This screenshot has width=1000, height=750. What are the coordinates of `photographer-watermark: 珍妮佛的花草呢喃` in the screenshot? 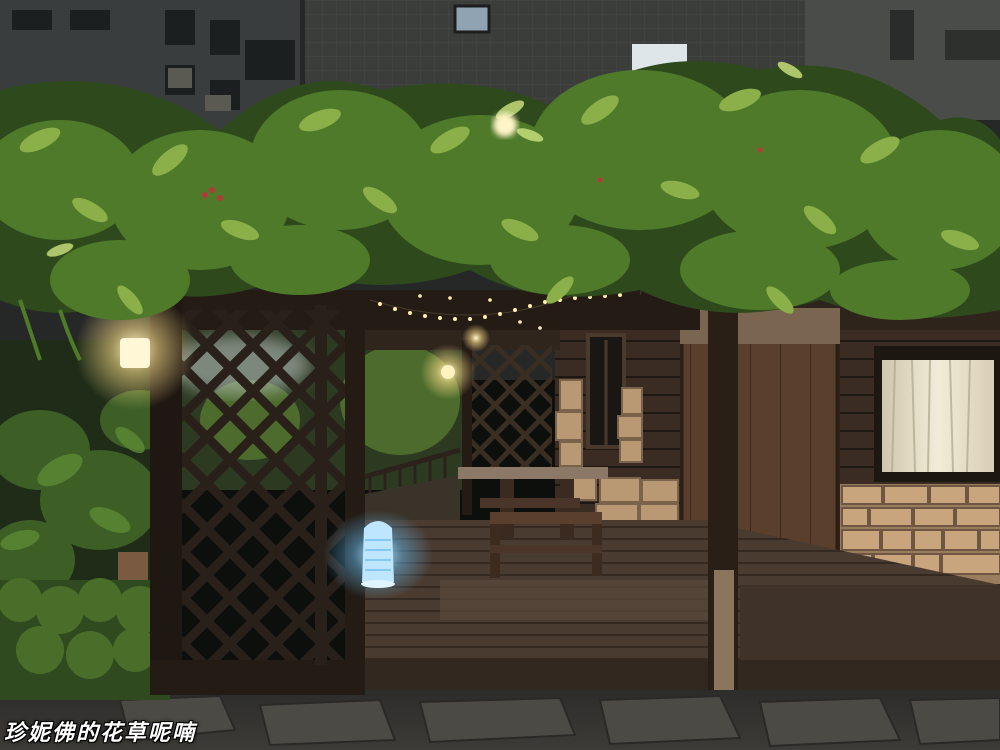 It's located at (100, 733).